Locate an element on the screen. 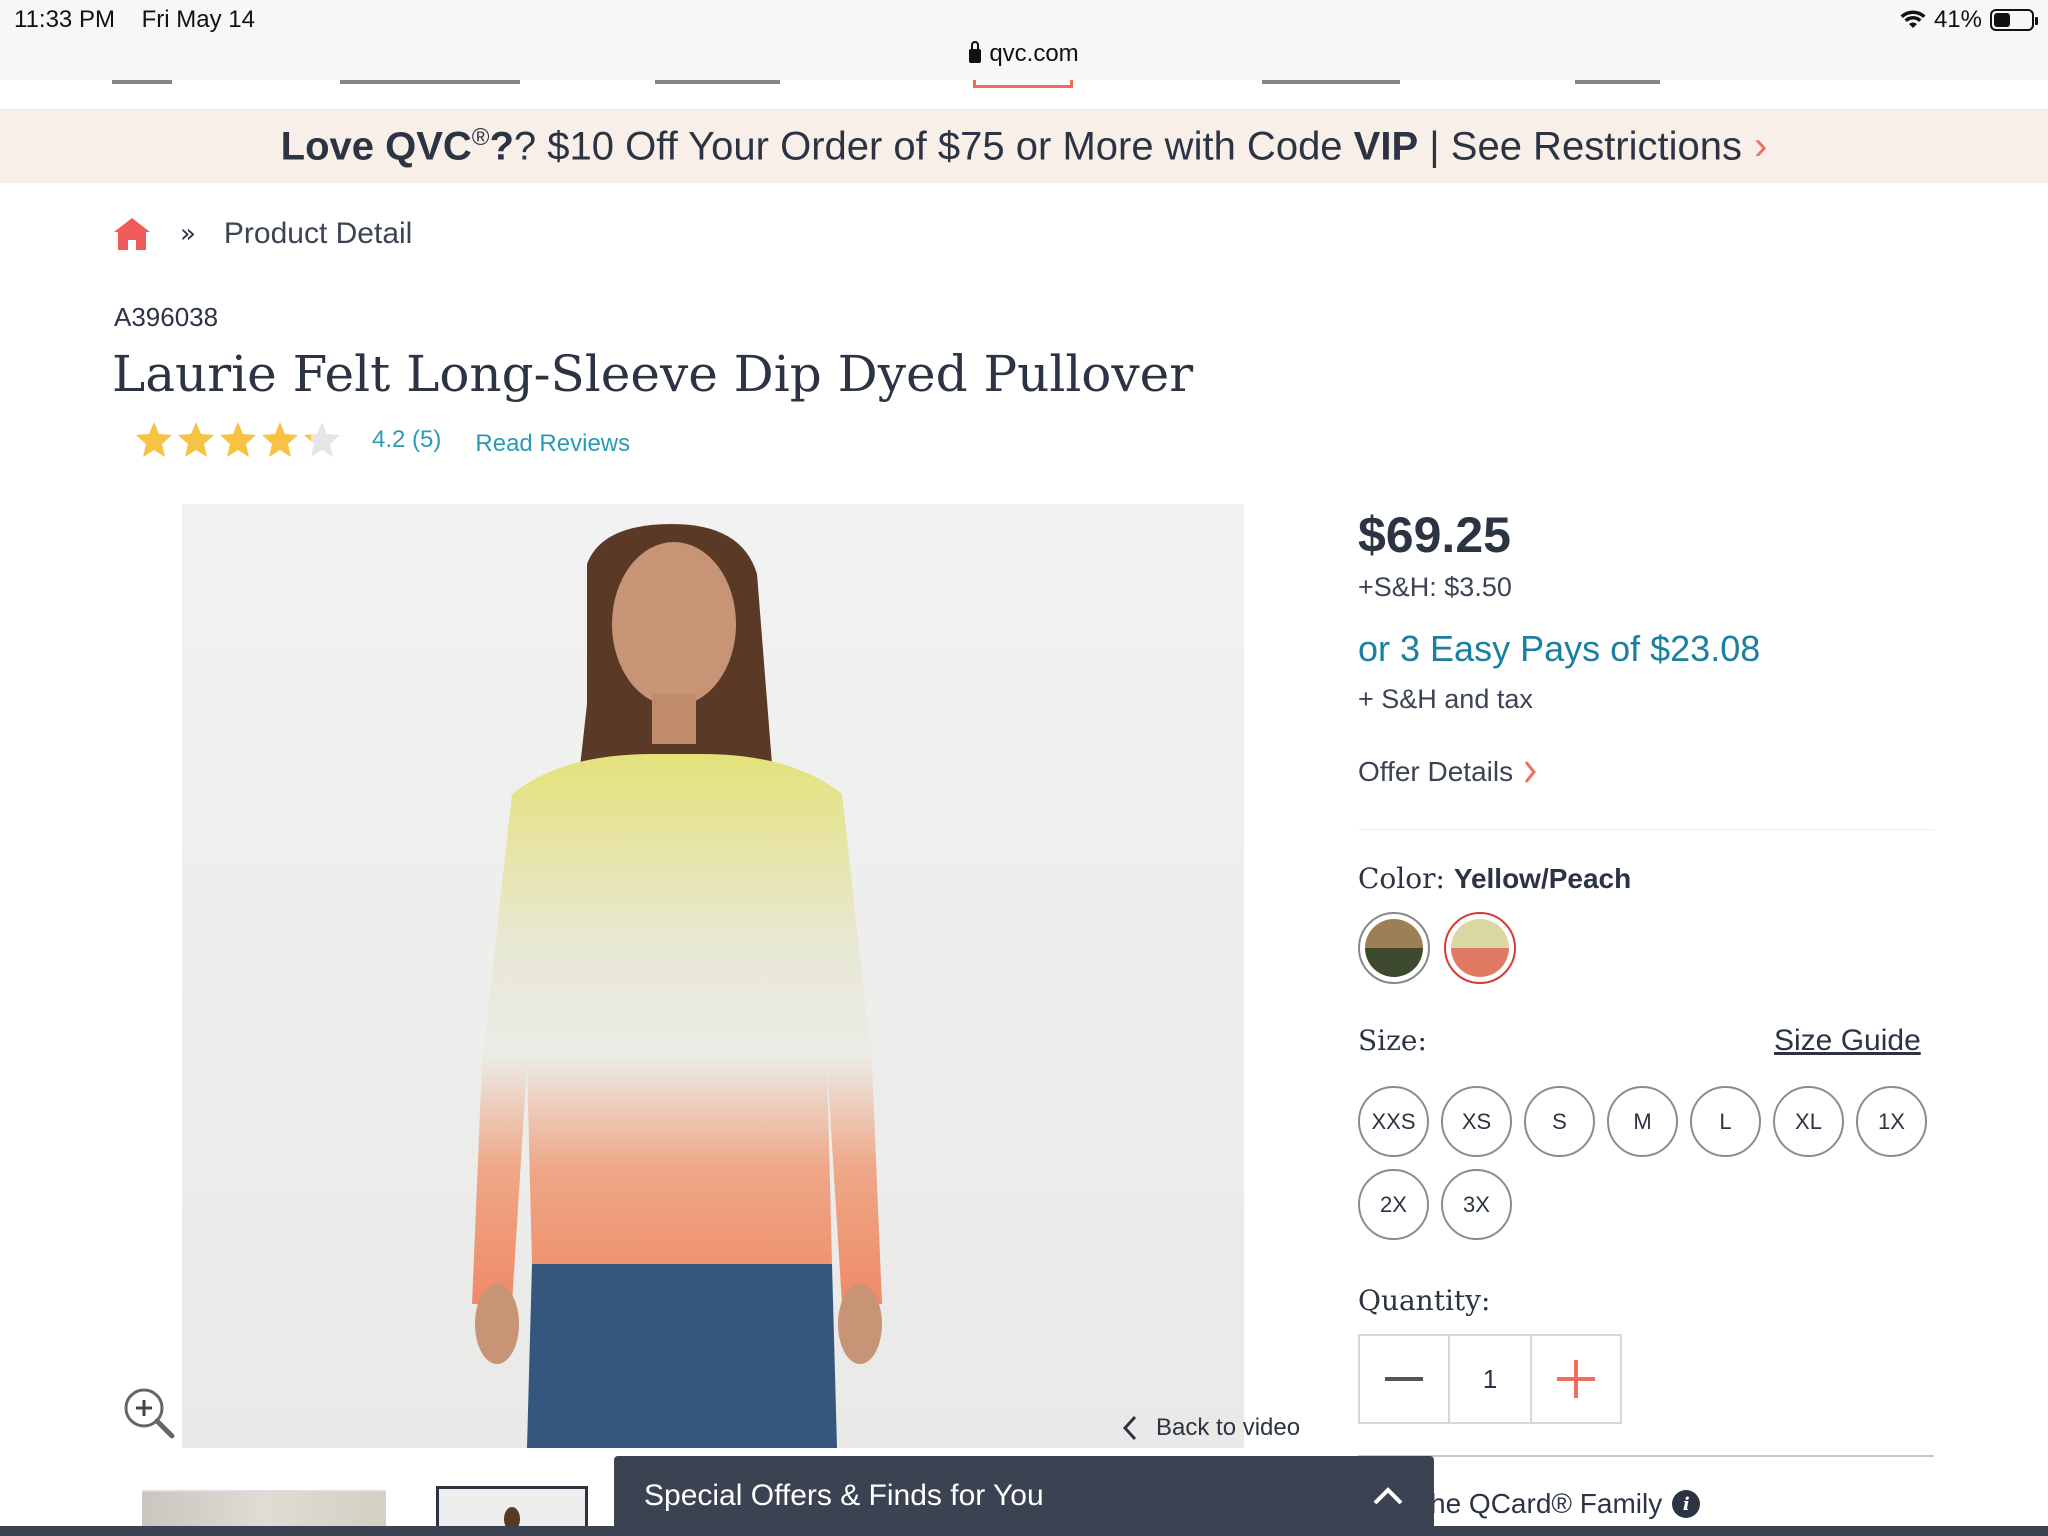 The image size is (2048, 1536). breadcrumb-current: Product Detail is located at coordinates (318, 233).